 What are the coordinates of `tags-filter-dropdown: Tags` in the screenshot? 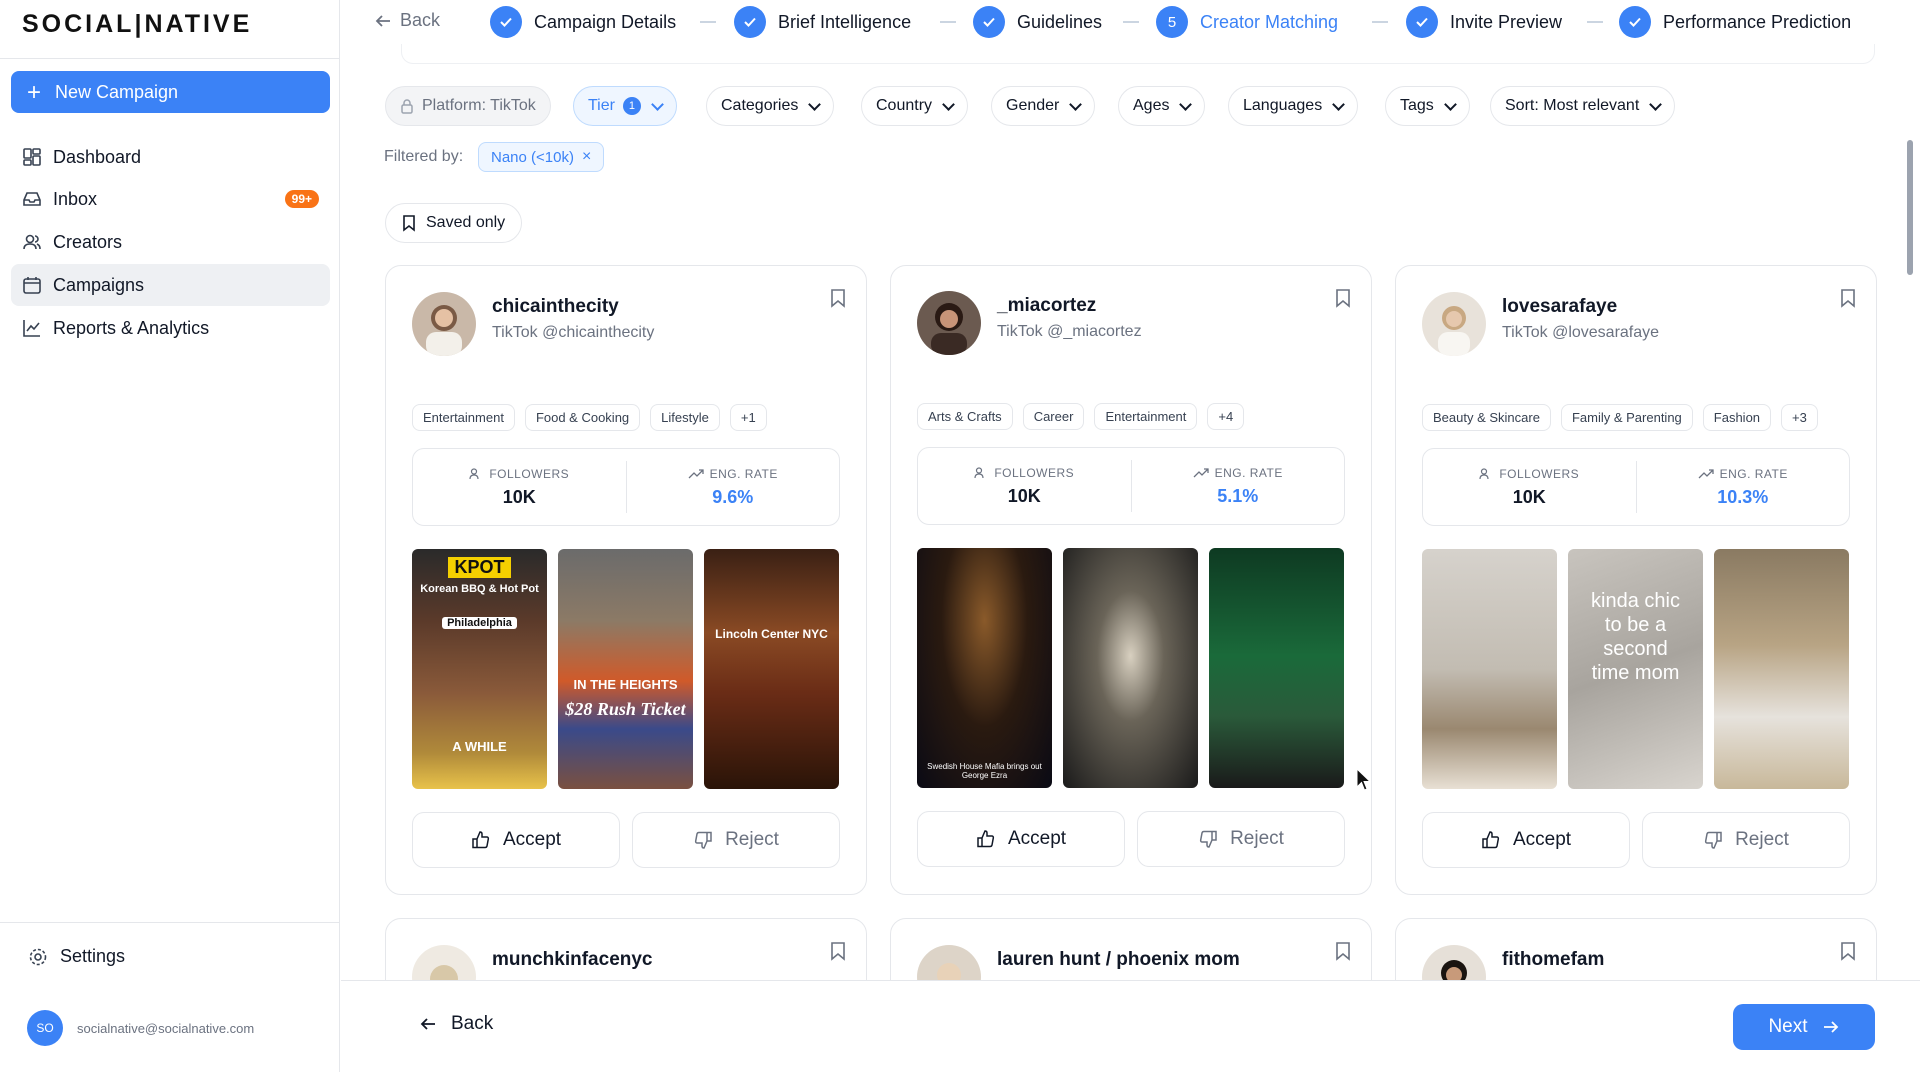 It's located at (1427, 106).